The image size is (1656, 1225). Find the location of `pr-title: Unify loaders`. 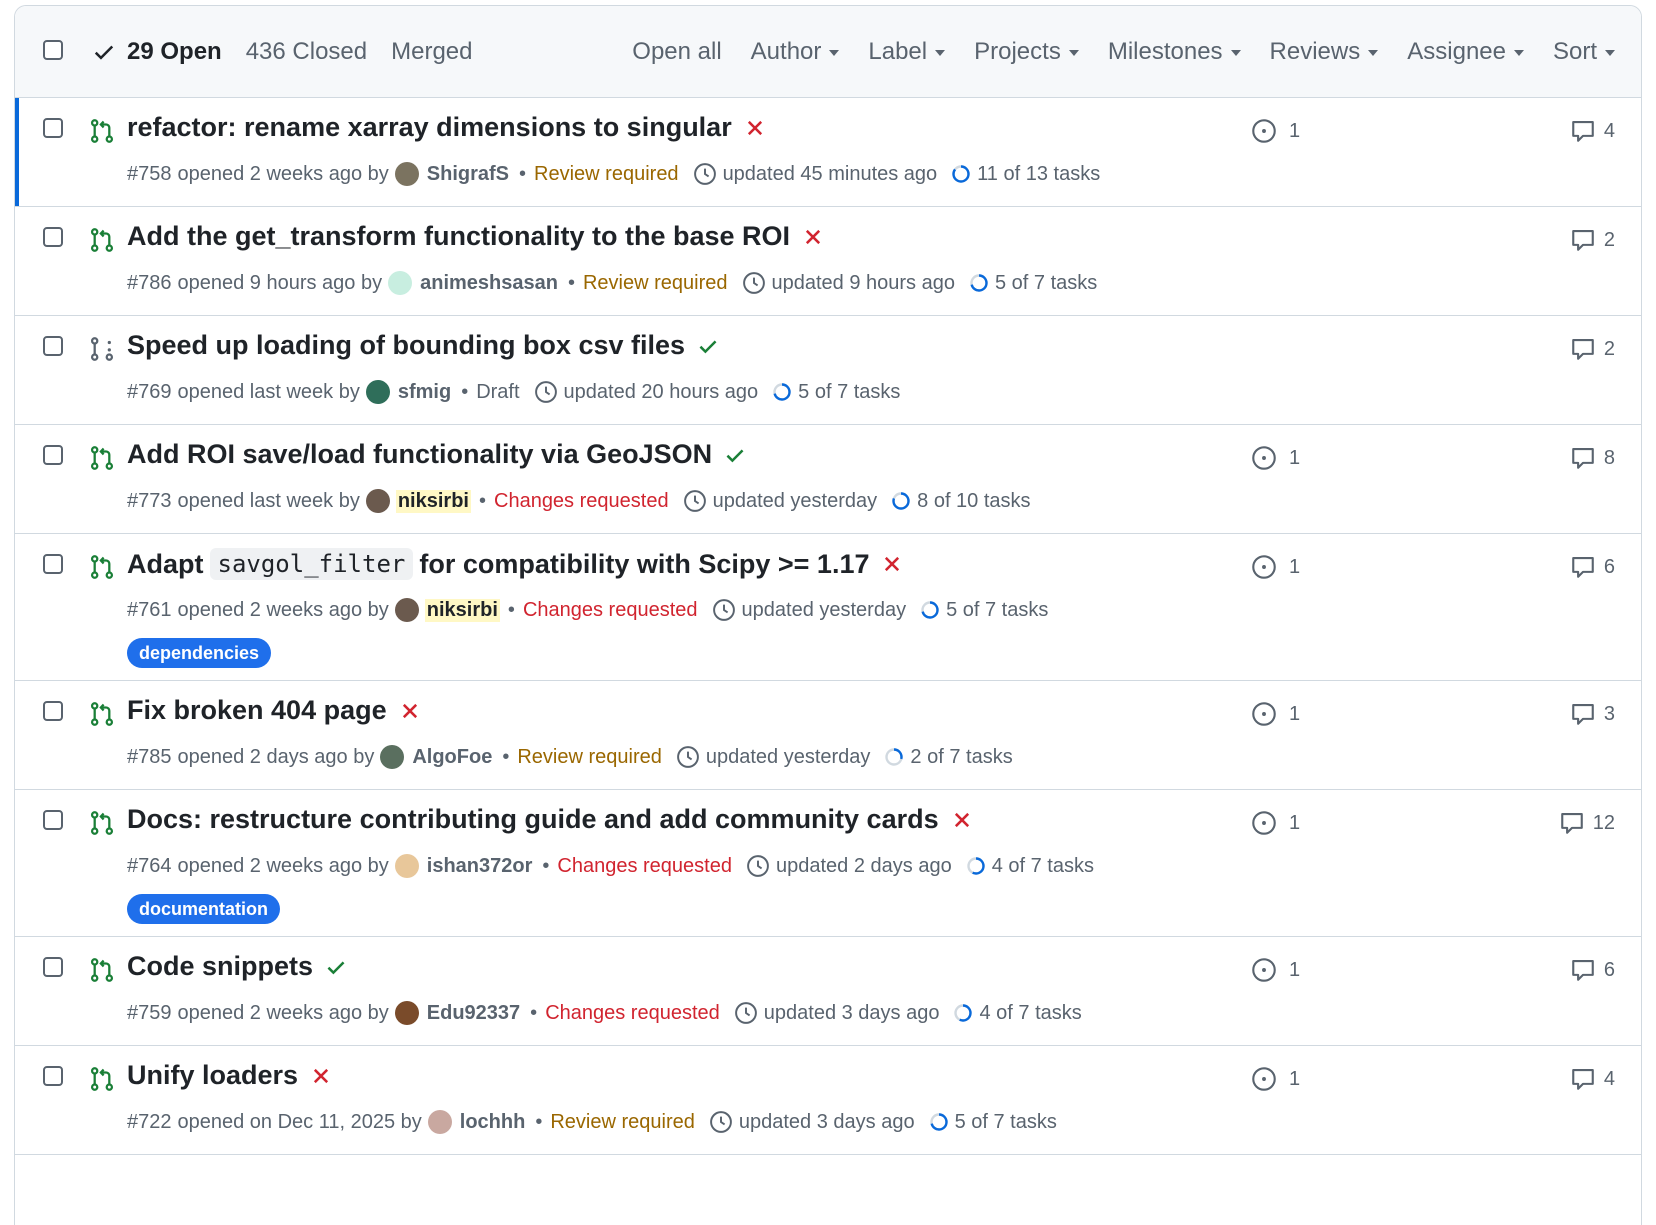

pr-title: Unify loaders is located at coordinates (212, 1075).